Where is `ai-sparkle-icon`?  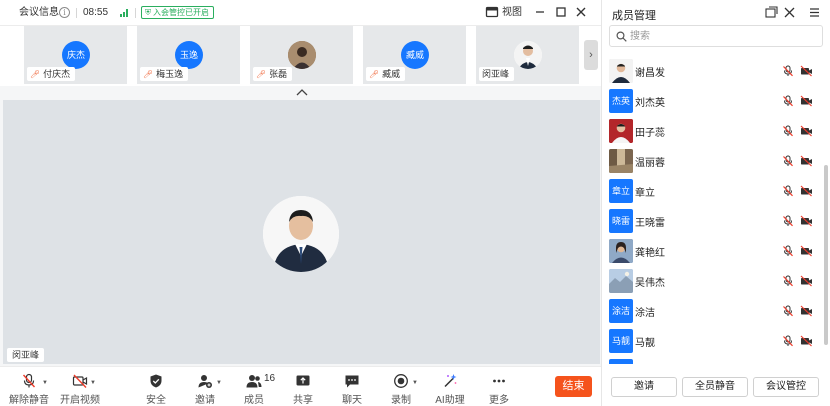
ai-sparkle-icon is located at coordinates (450, 381).